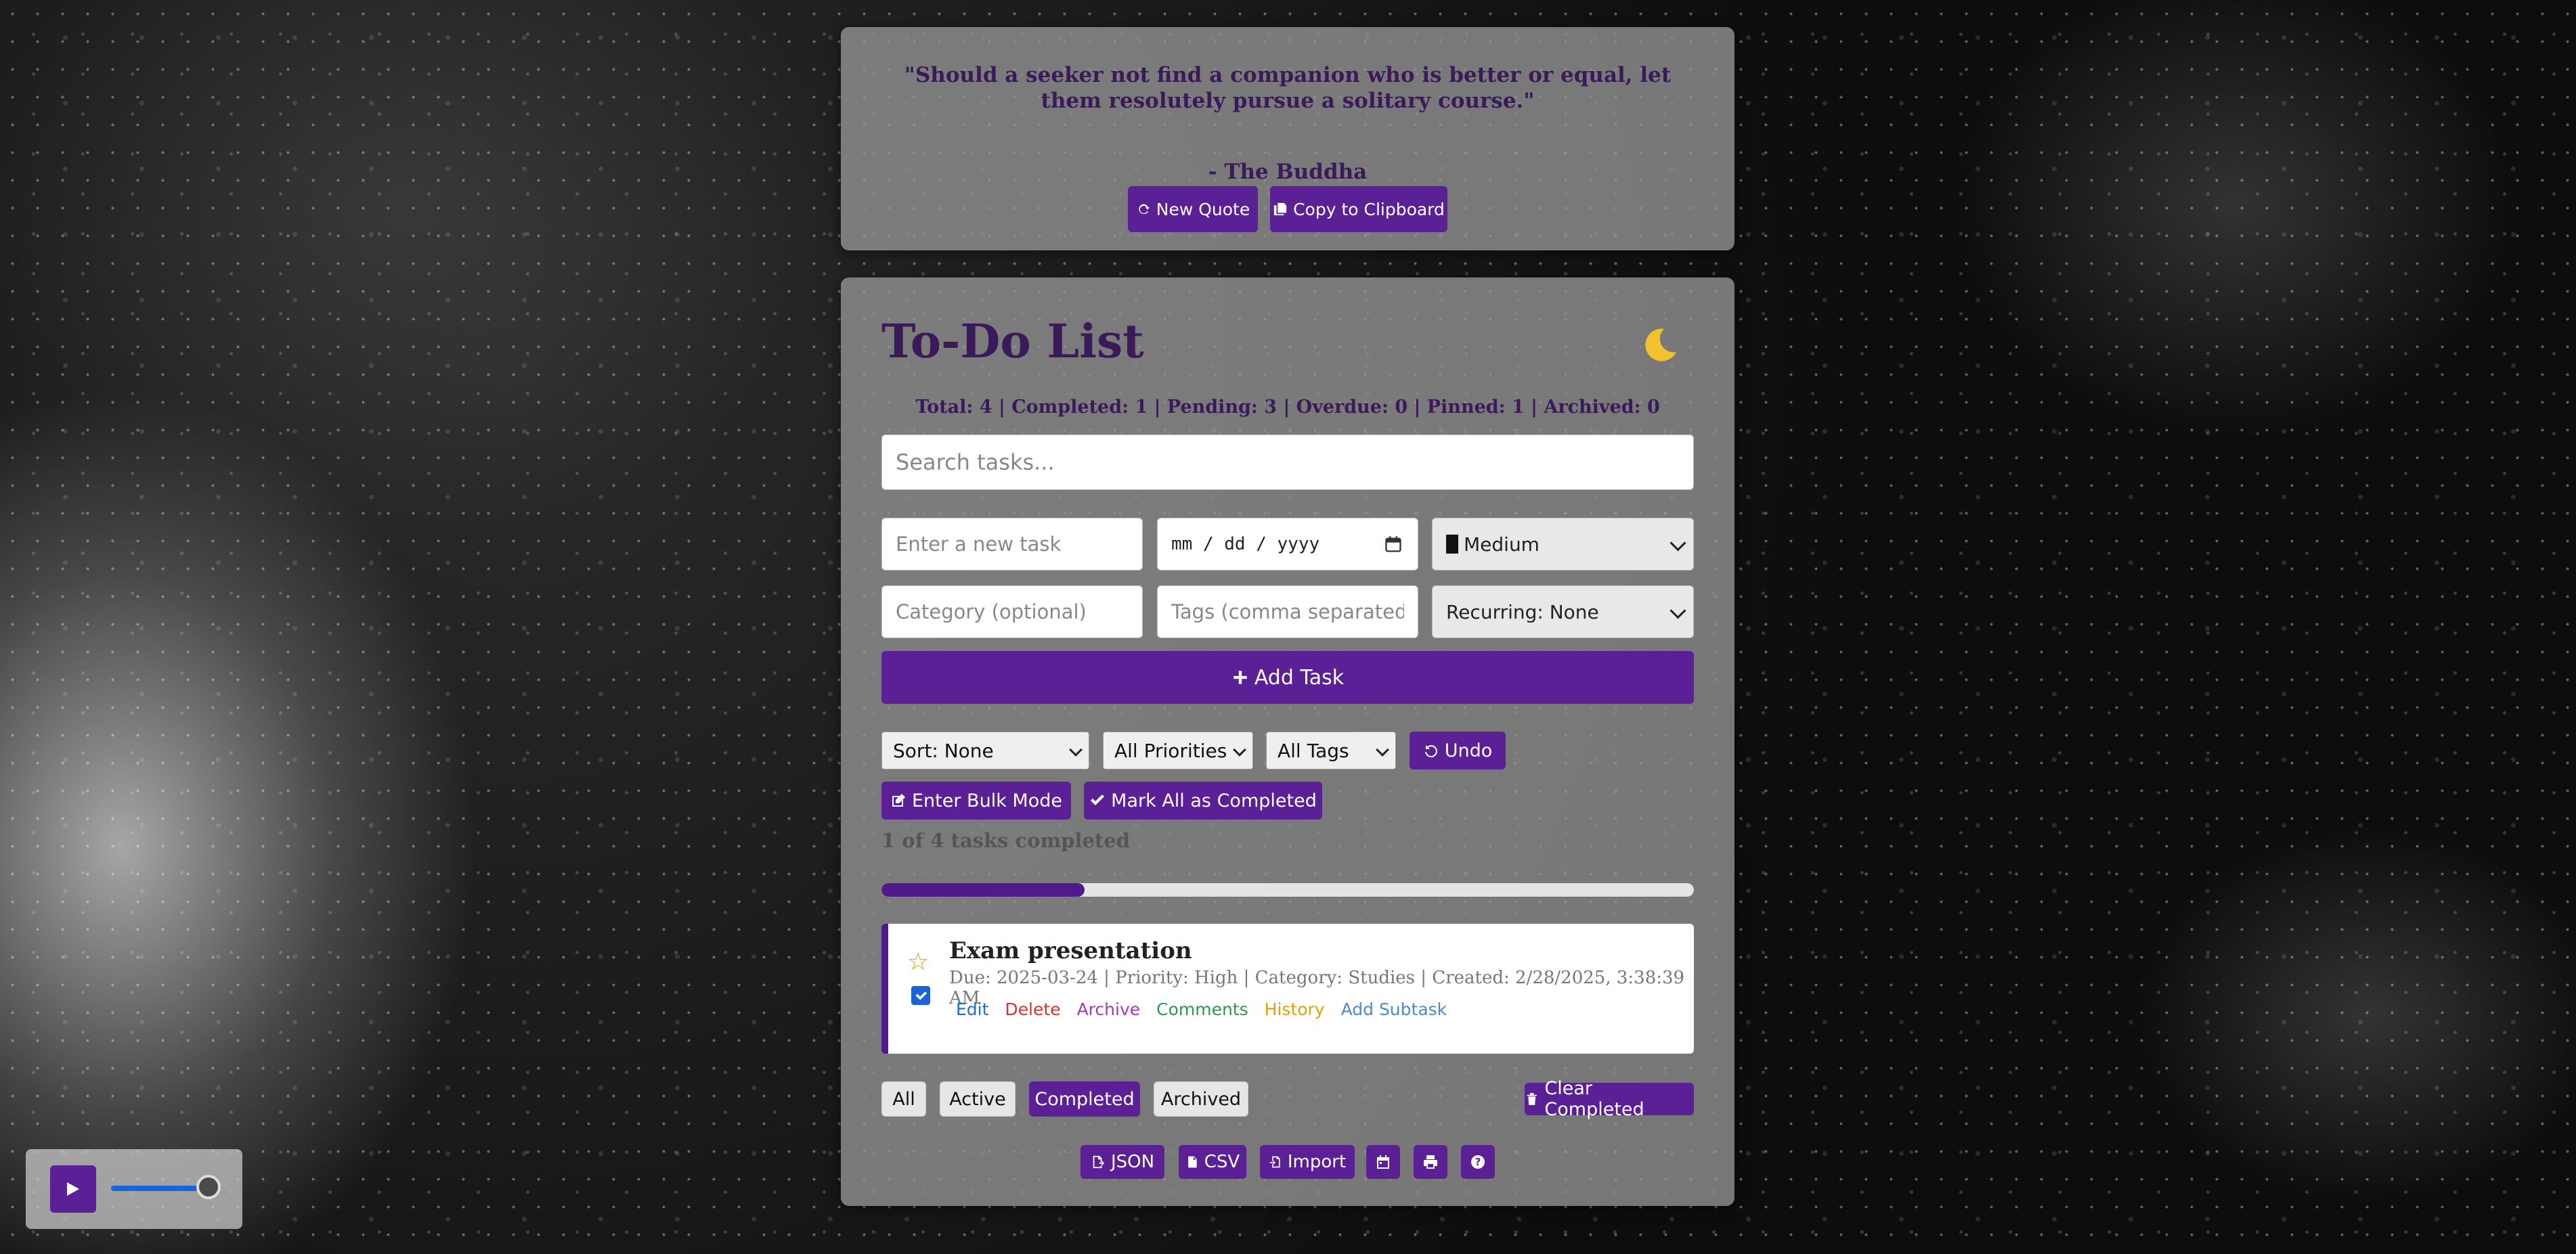 The width and height of the screenshot is (2576, 1254). I want to click on priority-value: Medium, so click(1502, 544).